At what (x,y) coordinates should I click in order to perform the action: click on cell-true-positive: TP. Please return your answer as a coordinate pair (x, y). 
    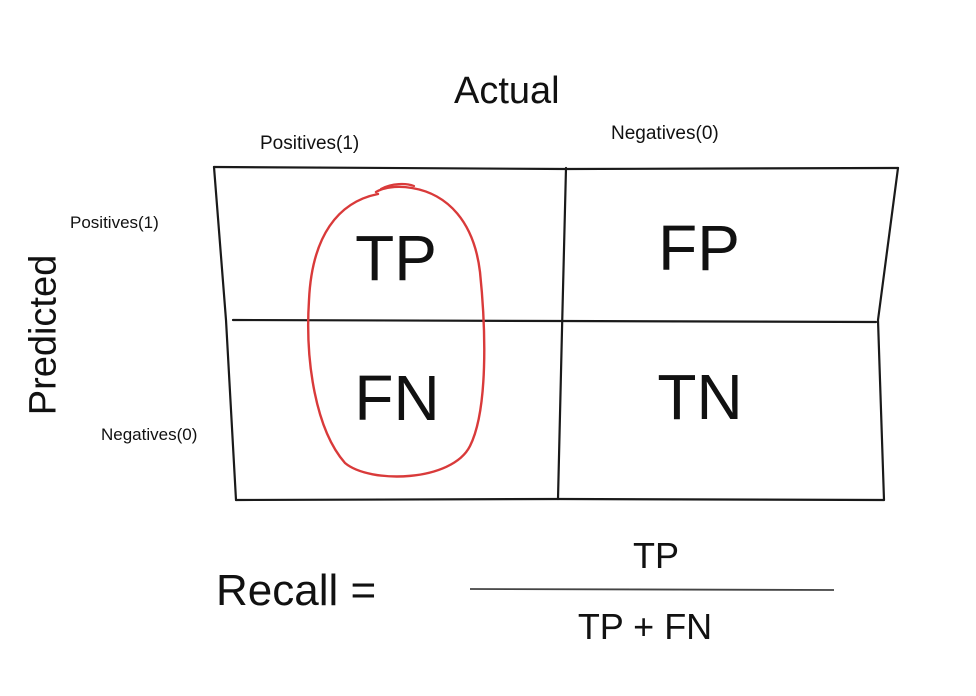
    Looking at the image, I should click on (396, 258).